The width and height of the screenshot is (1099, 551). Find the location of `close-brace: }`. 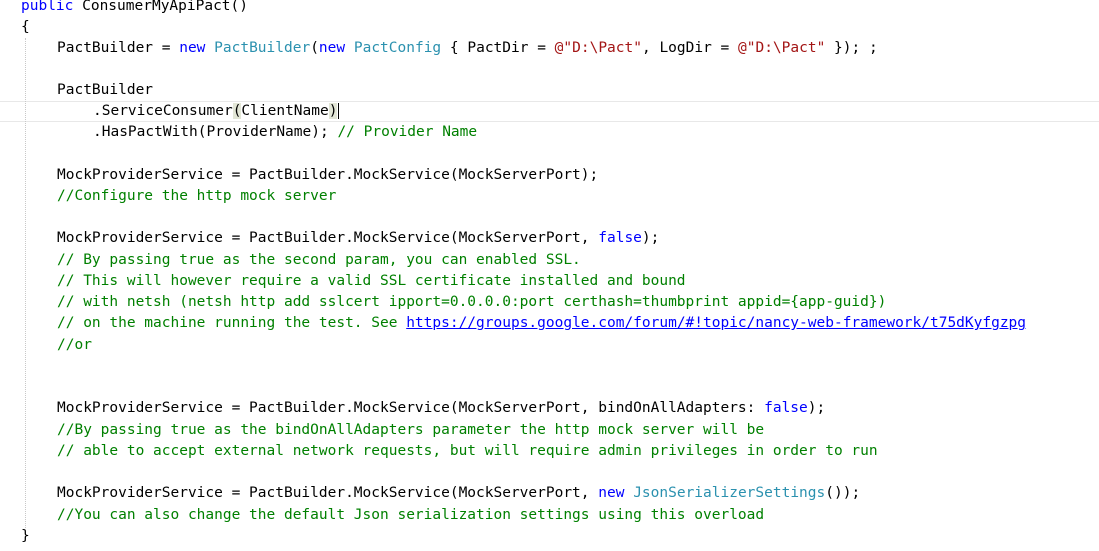

close-brace: } is located at coordinates (25, 536).